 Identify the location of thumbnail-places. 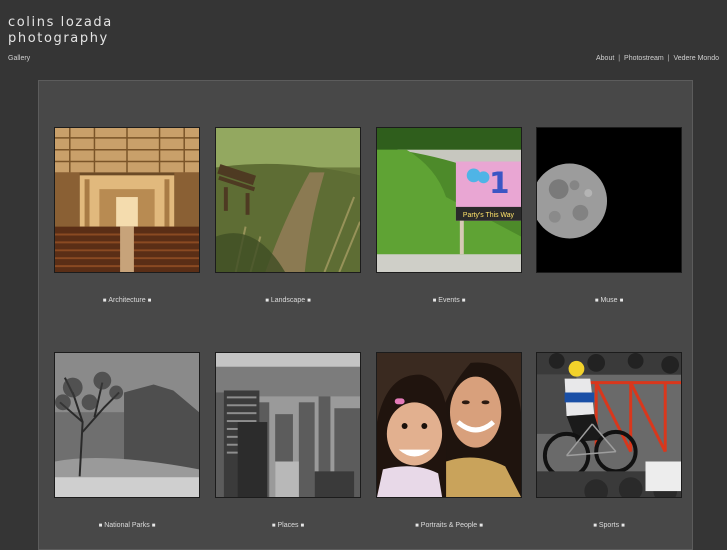
(288, 425).